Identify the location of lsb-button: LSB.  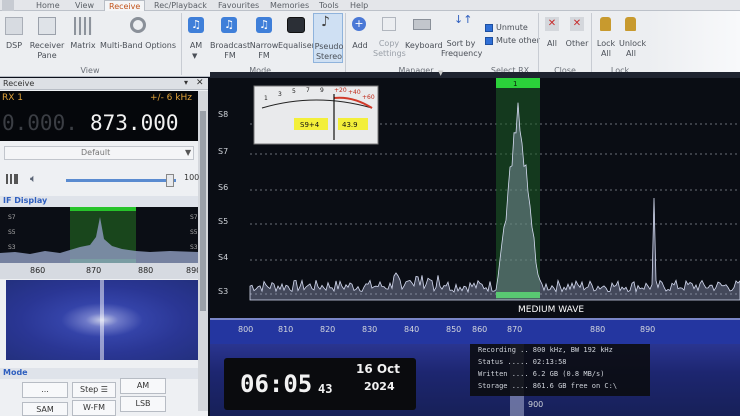
(143, 404).